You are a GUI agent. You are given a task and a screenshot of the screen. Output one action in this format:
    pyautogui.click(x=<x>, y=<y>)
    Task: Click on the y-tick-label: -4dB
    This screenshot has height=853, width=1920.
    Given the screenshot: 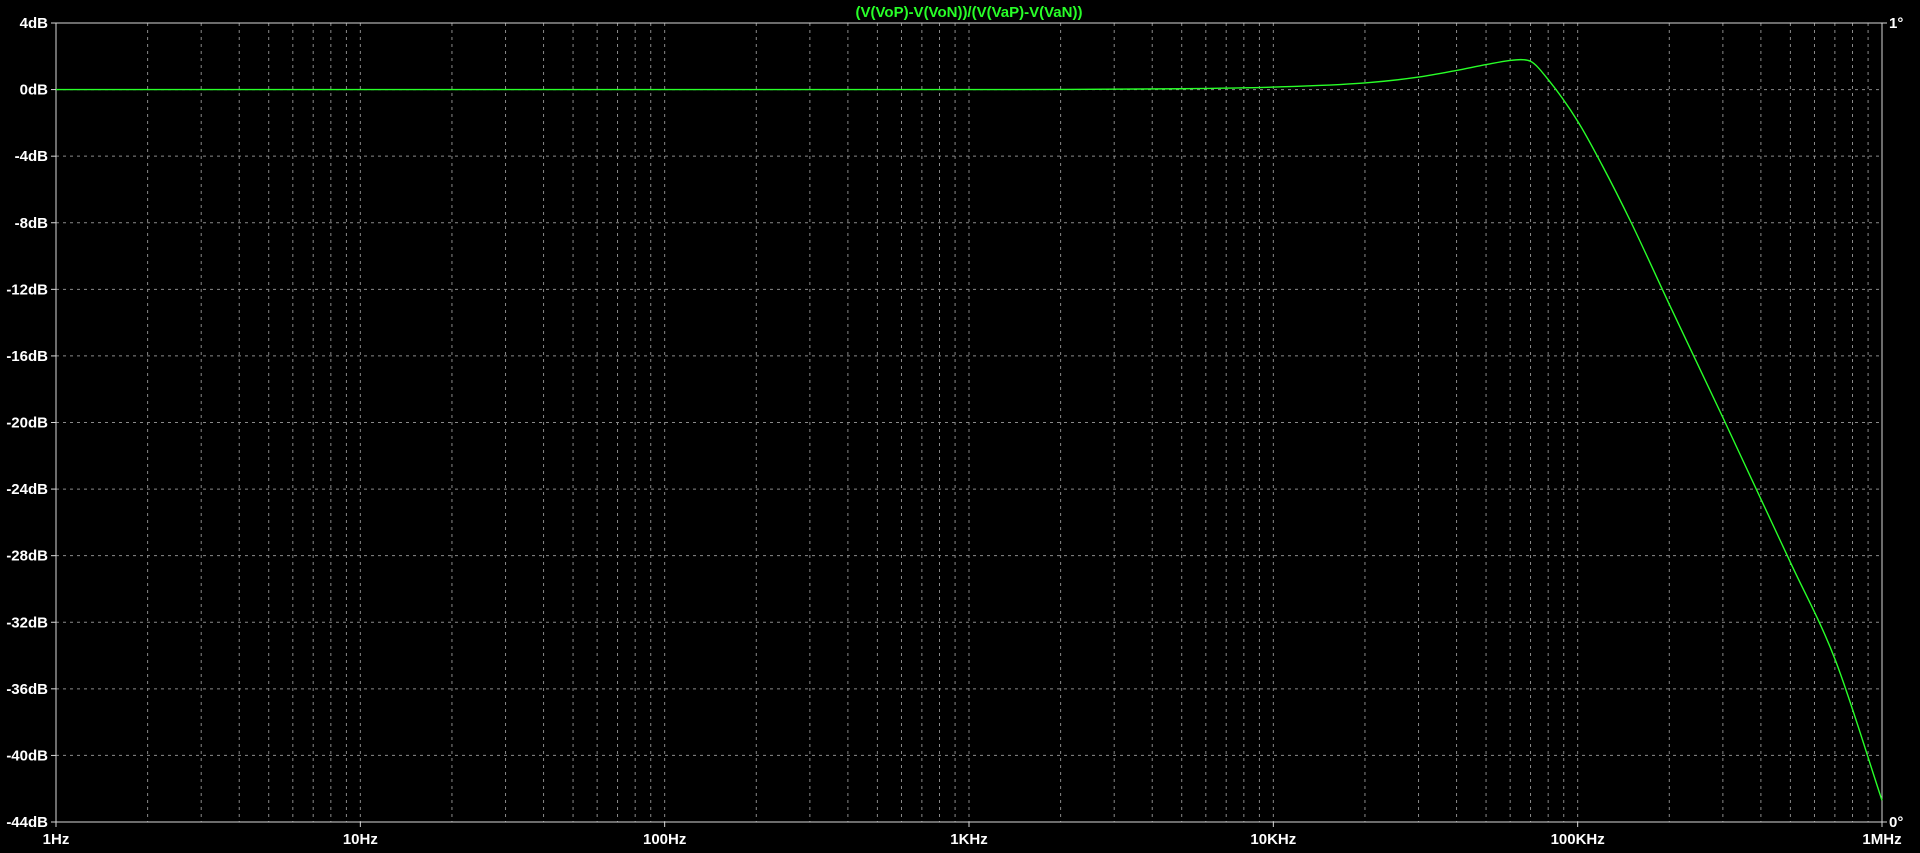 What is the action you would take?
    pyautogui.click(x=32, y=156)
    